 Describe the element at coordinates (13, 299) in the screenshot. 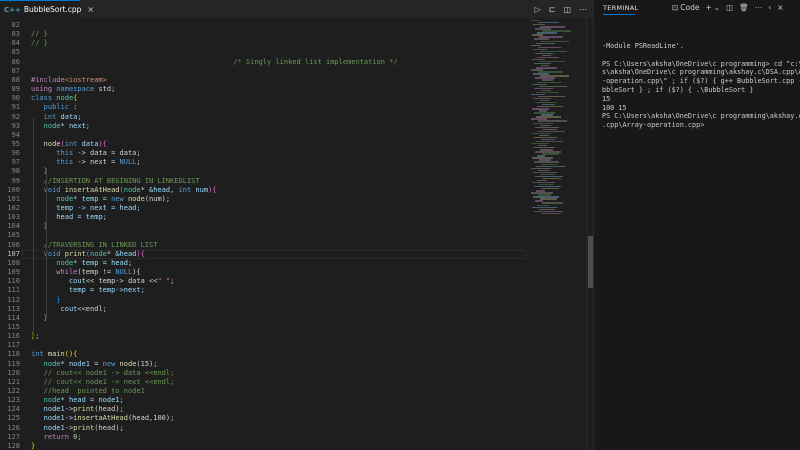

I see `line-number: 112` at that location.